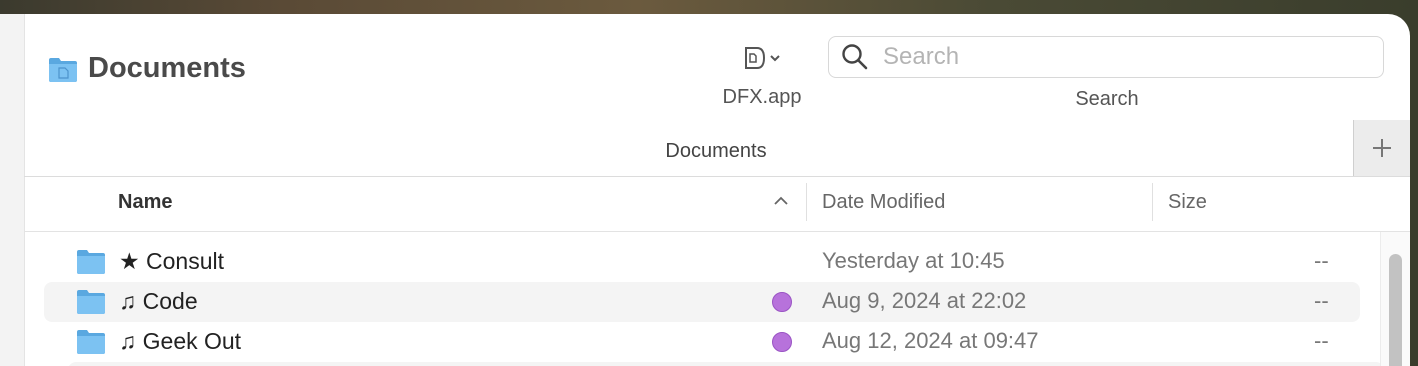 Image resolution: width=1418 pixels, height=366 pixels. Describe the element at coordinates (913, 260) in the screenshot. I see `file-date: Yesterday at 10:45` at that location.